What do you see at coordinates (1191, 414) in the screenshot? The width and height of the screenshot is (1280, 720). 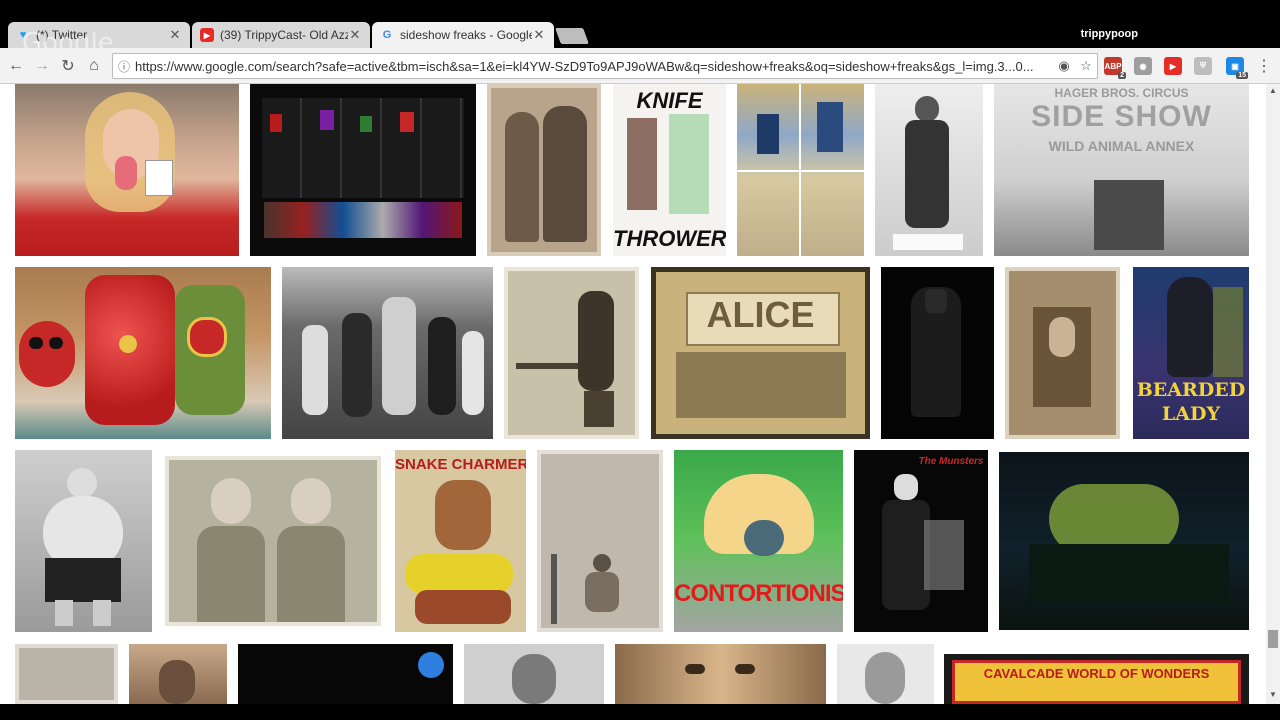 I see `bearded-title-2: LADY` at bounding box center [1191, 414].